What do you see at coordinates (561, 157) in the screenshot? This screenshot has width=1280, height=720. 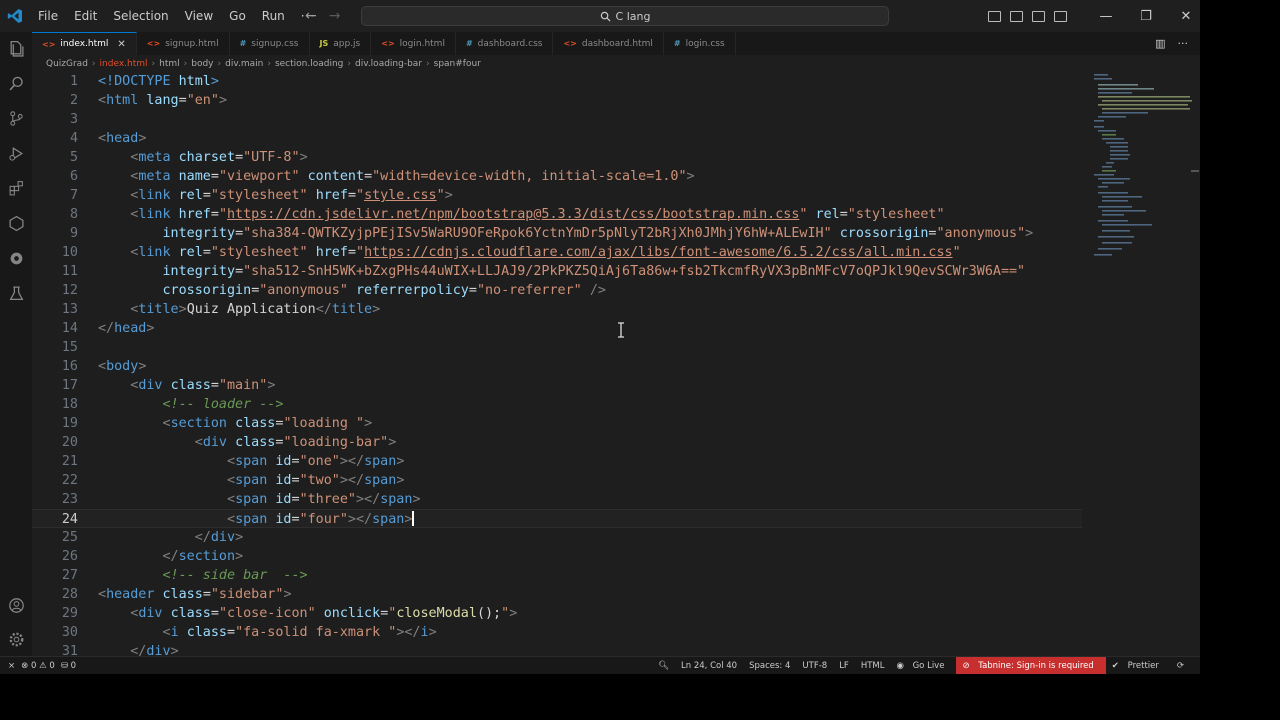 I see `code-line: 5 <meta charset="UTF-8">` at bounding box center [561, 157].